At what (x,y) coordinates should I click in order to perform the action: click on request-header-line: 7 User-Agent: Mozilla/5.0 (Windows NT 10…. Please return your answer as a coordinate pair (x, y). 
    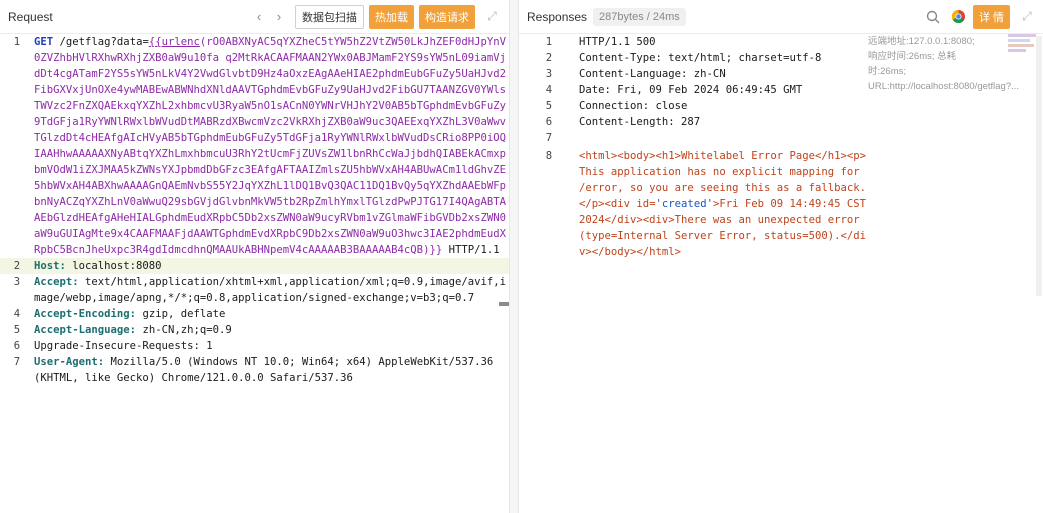
    Looking at the image, I should click on (254, 370).